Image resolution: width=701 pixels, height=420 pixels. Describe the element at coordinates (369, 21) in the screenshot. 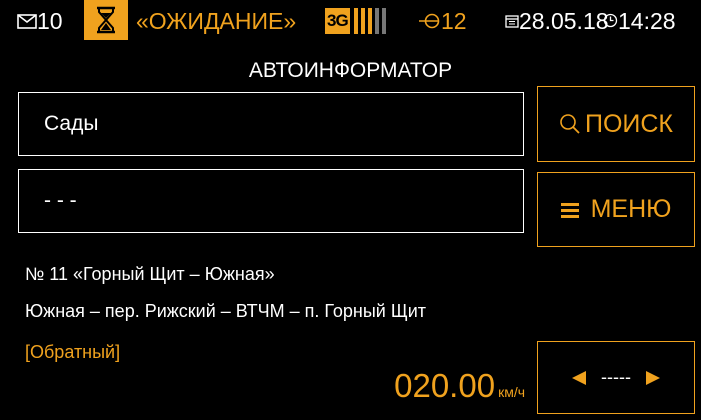

I see `signal-icon` at that location.